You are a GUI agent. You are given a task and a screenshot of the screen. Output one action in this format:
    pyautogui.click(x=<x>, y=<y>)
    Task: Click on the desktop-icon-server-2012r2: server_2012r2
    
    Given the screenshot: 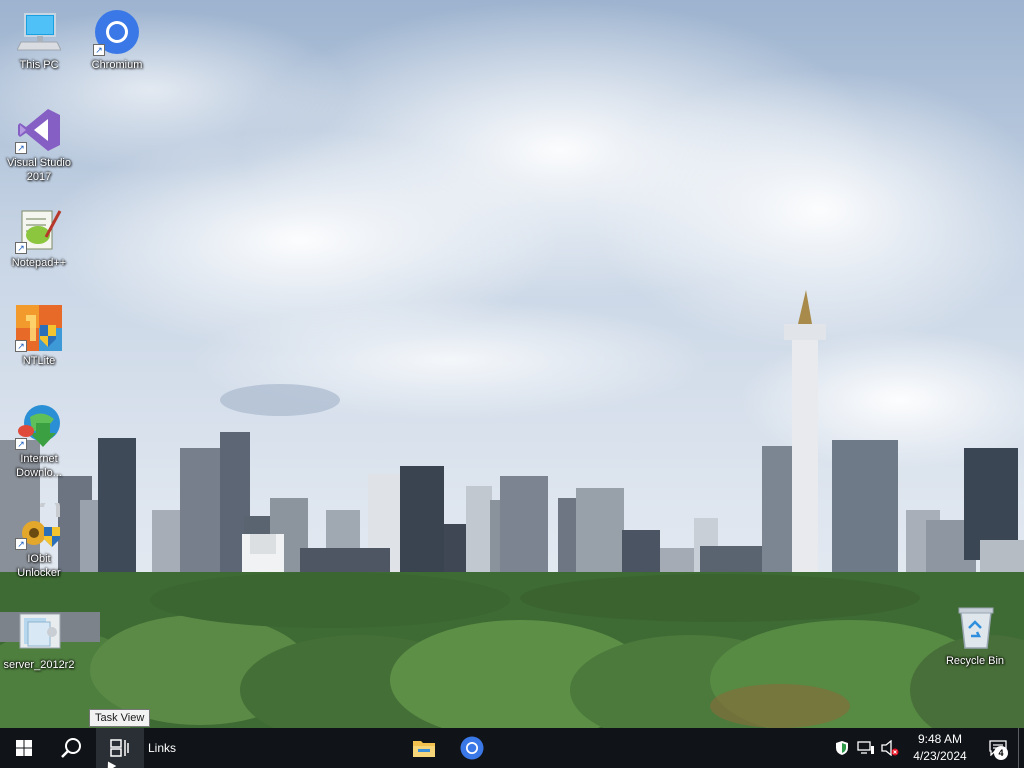 What is the action you would take?
    pyautogui.click(x=39, y=640)
    